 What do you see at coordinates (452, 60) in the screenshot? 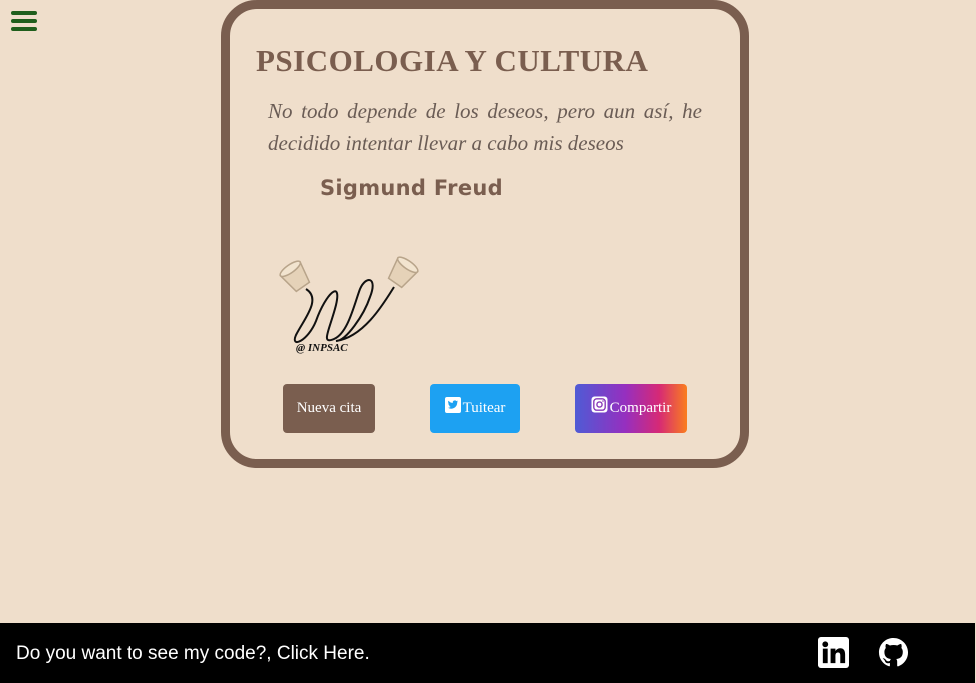
I see `page-title: PSICOLOGIA Y CULTURA` at bounding box center [452, 60].